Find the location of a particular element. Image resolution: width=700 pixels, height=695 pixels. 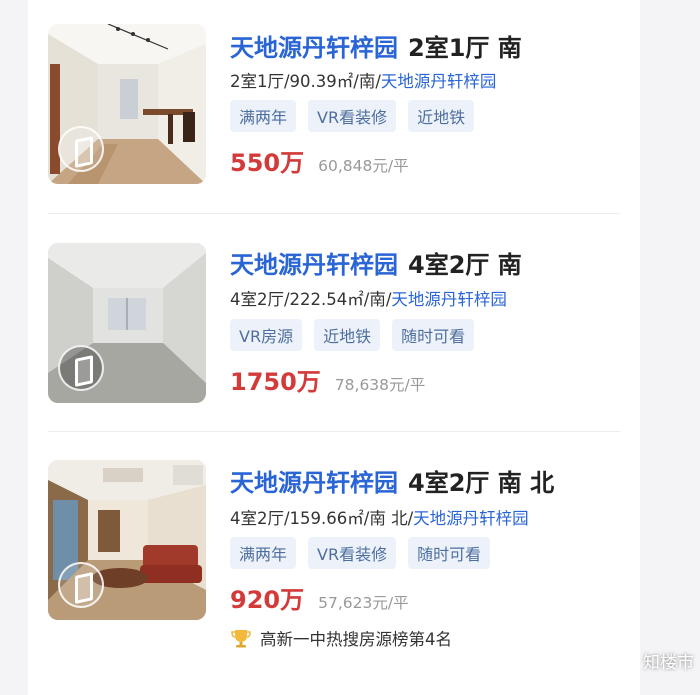

tag-list: 满两年 VR看装修 近地铁 is located at coordinates (352, 116).